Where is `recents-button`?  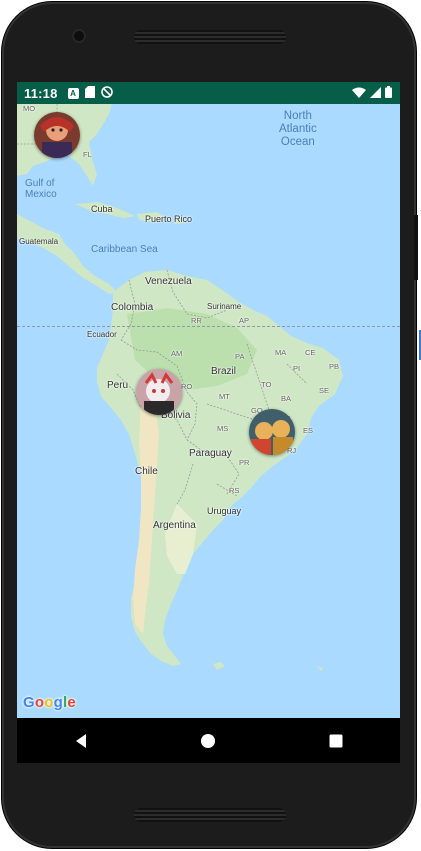
recents-button is located at coordinates (336, 741).